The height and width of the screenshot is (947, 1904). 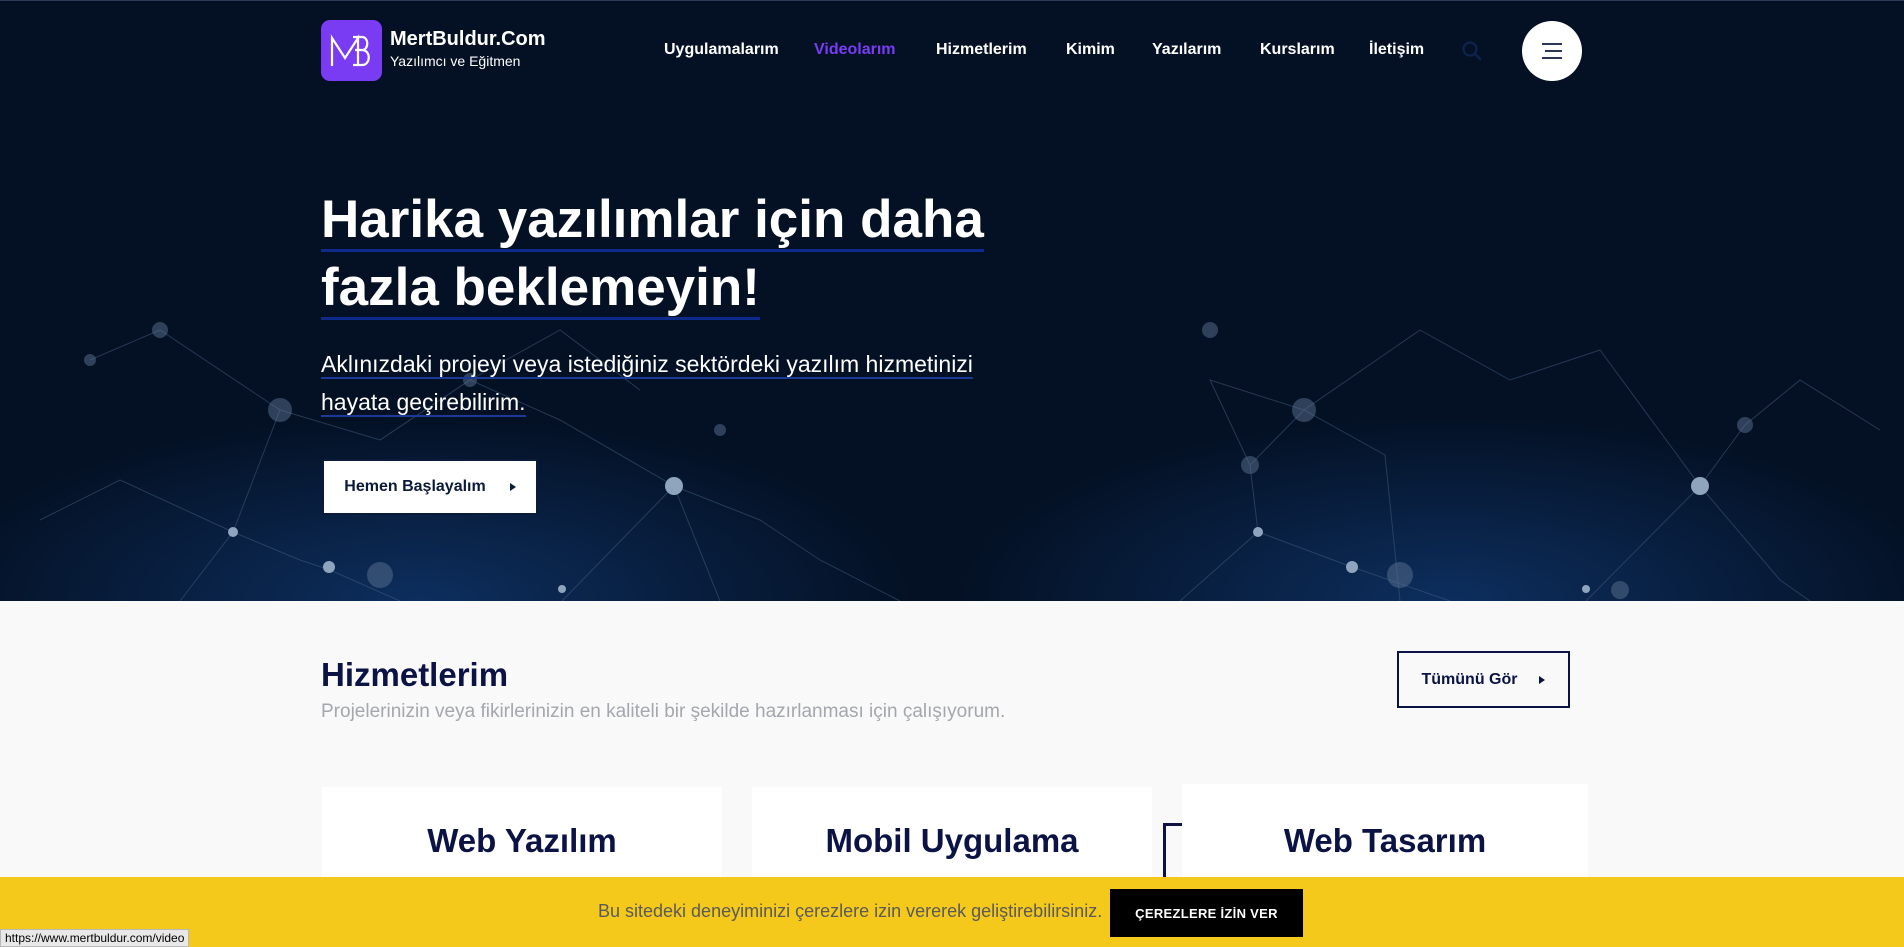 What do you see at coordinates (415, 486) in the screenshot?
I see `get-started-label: Hemen Başlayalım` at bounding box center [415, 486].